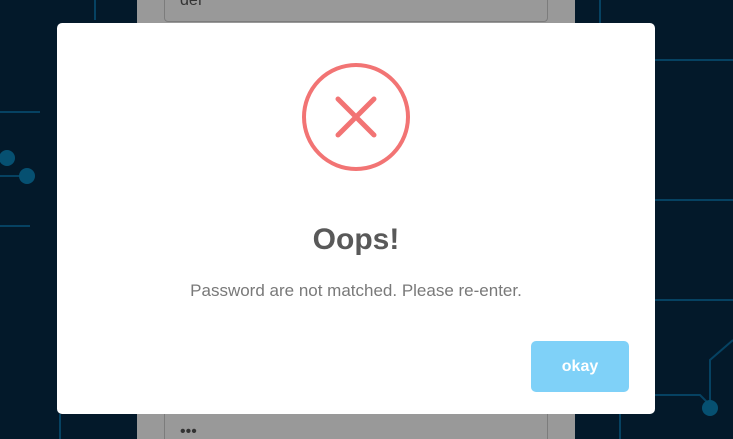  I want to click on okay-button: okay, so click(580, 366).